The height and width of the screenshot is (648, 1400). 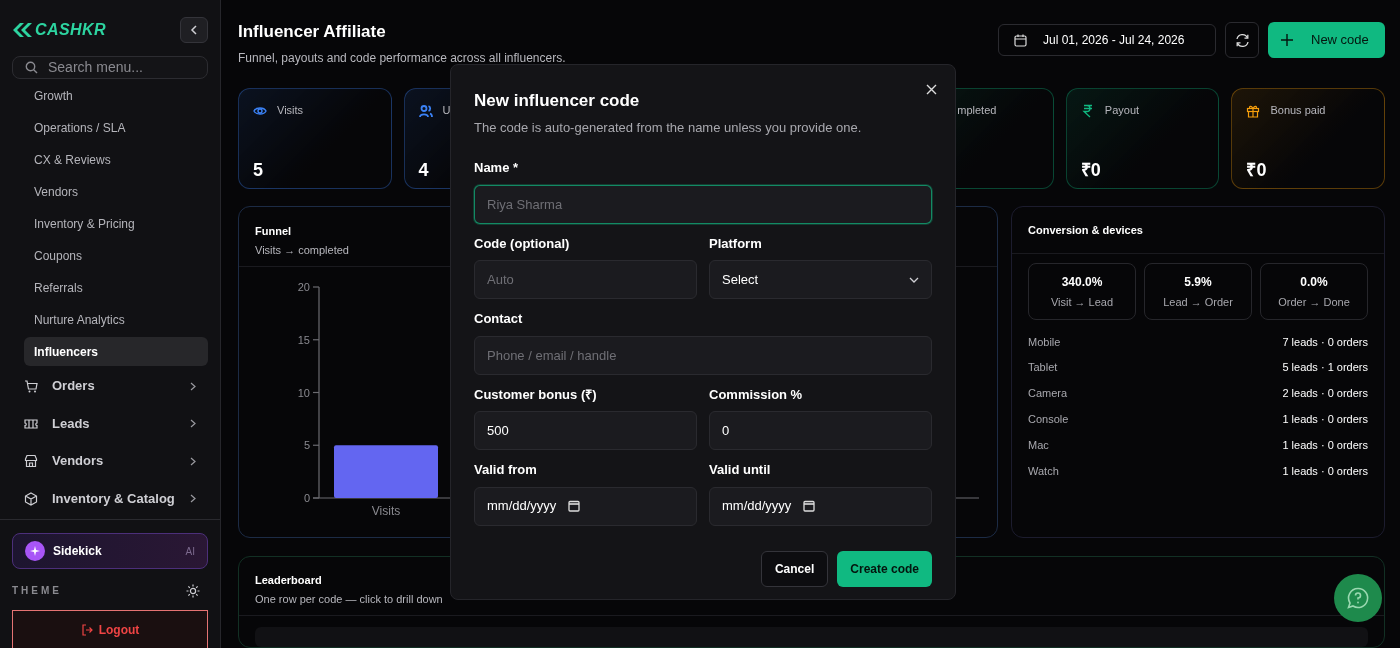 What do you see at coordinates (794, 568) in the screenshot?
I see `cancel-button: Cancel` at bounding box center [794, 568].